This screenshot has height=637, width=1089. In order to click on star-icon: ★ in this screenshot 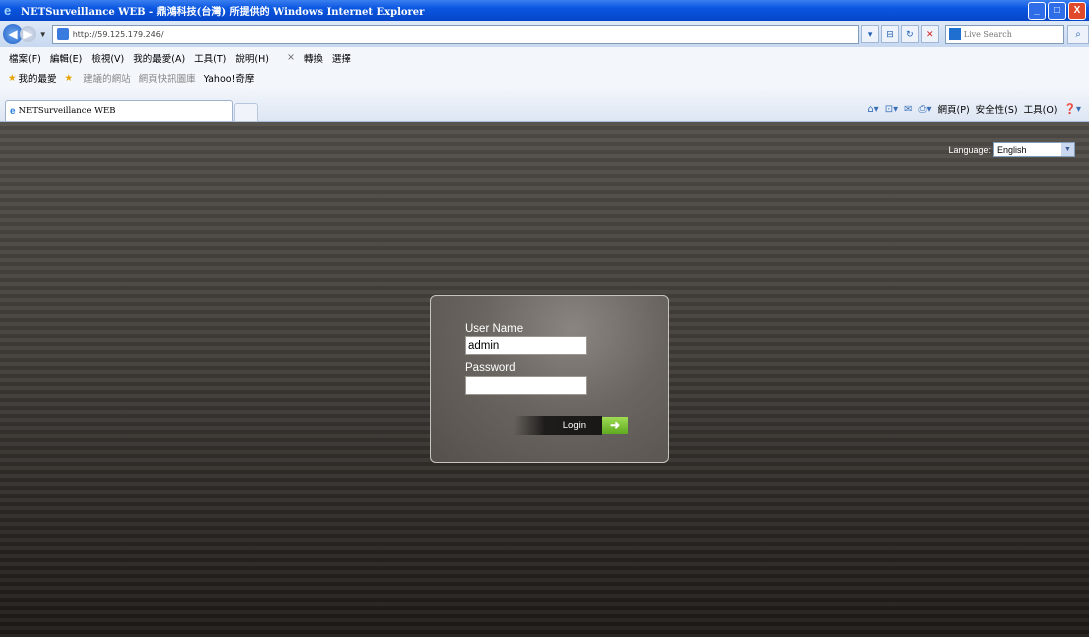, I will do `click(12, 78)`.